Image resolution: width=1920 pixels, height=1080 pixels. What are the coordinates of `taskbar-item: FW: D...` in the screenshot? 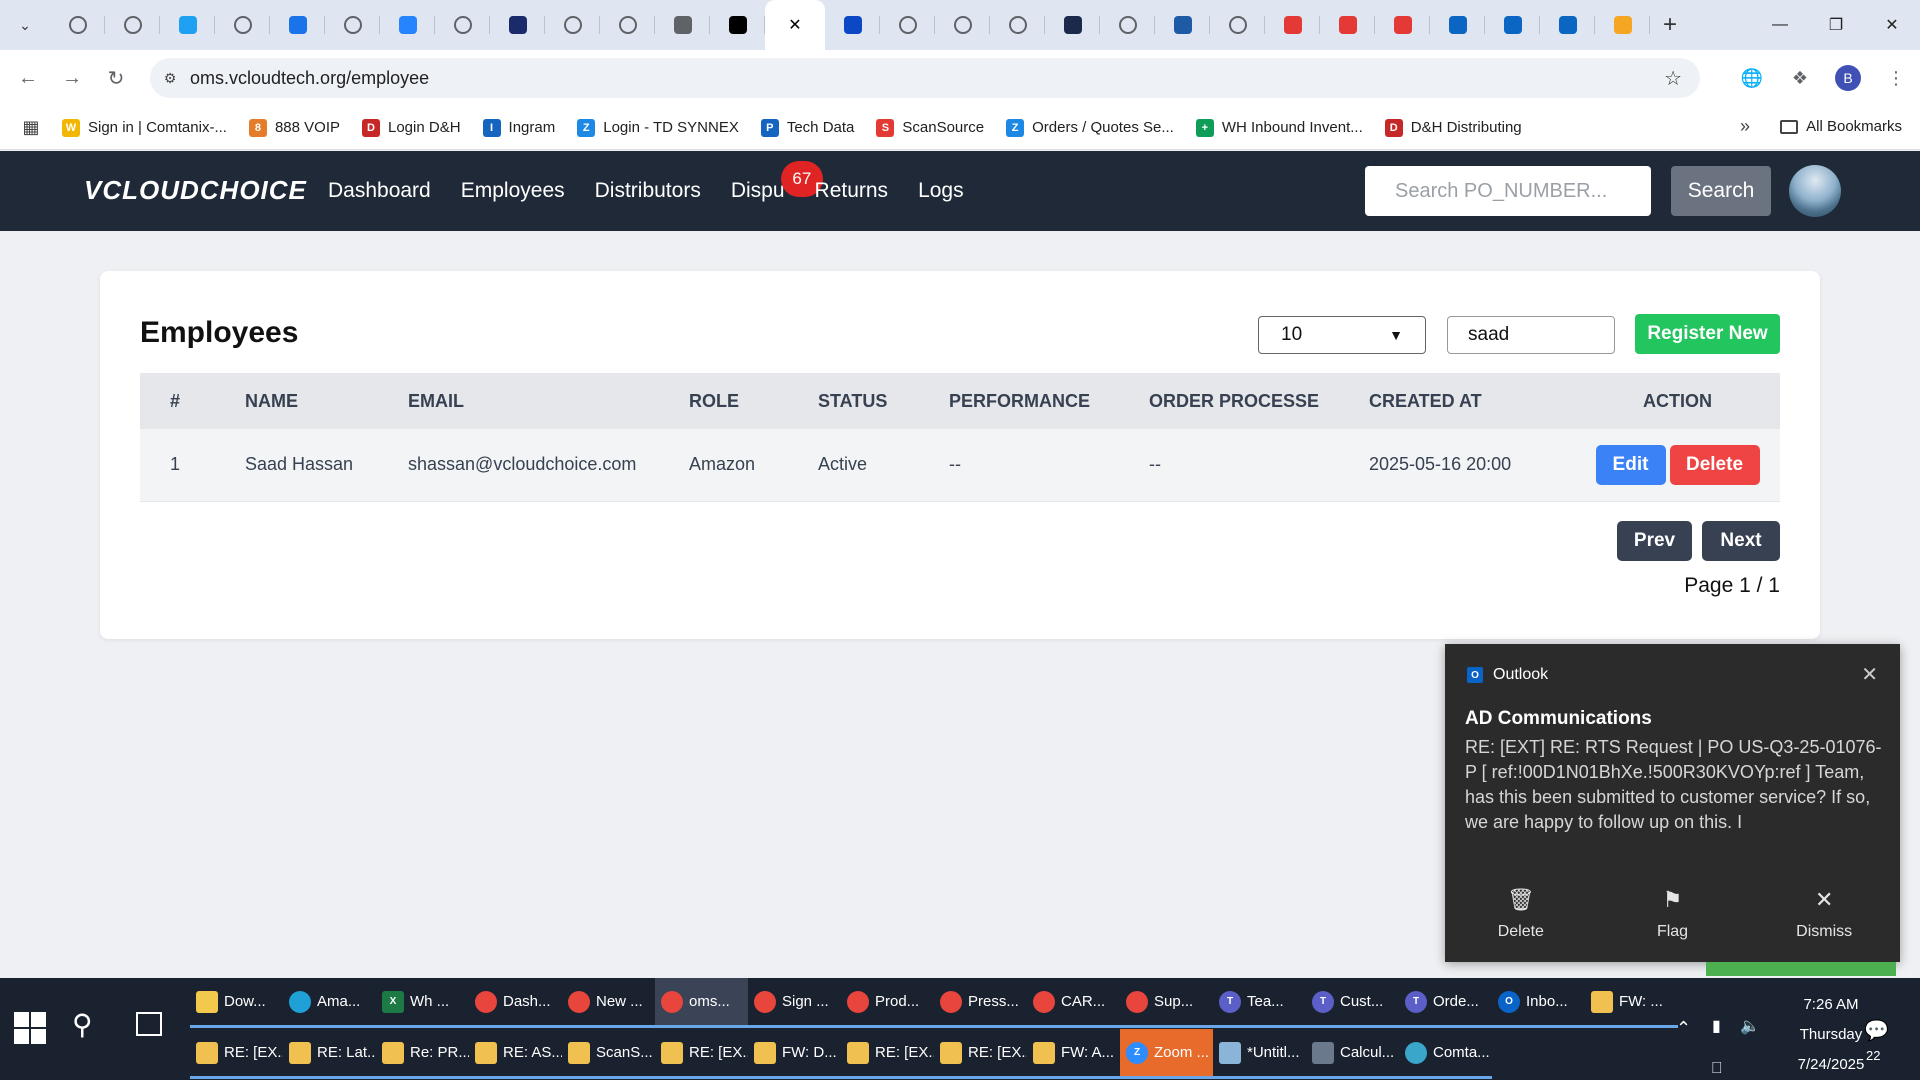 It's located at (794, 1054).